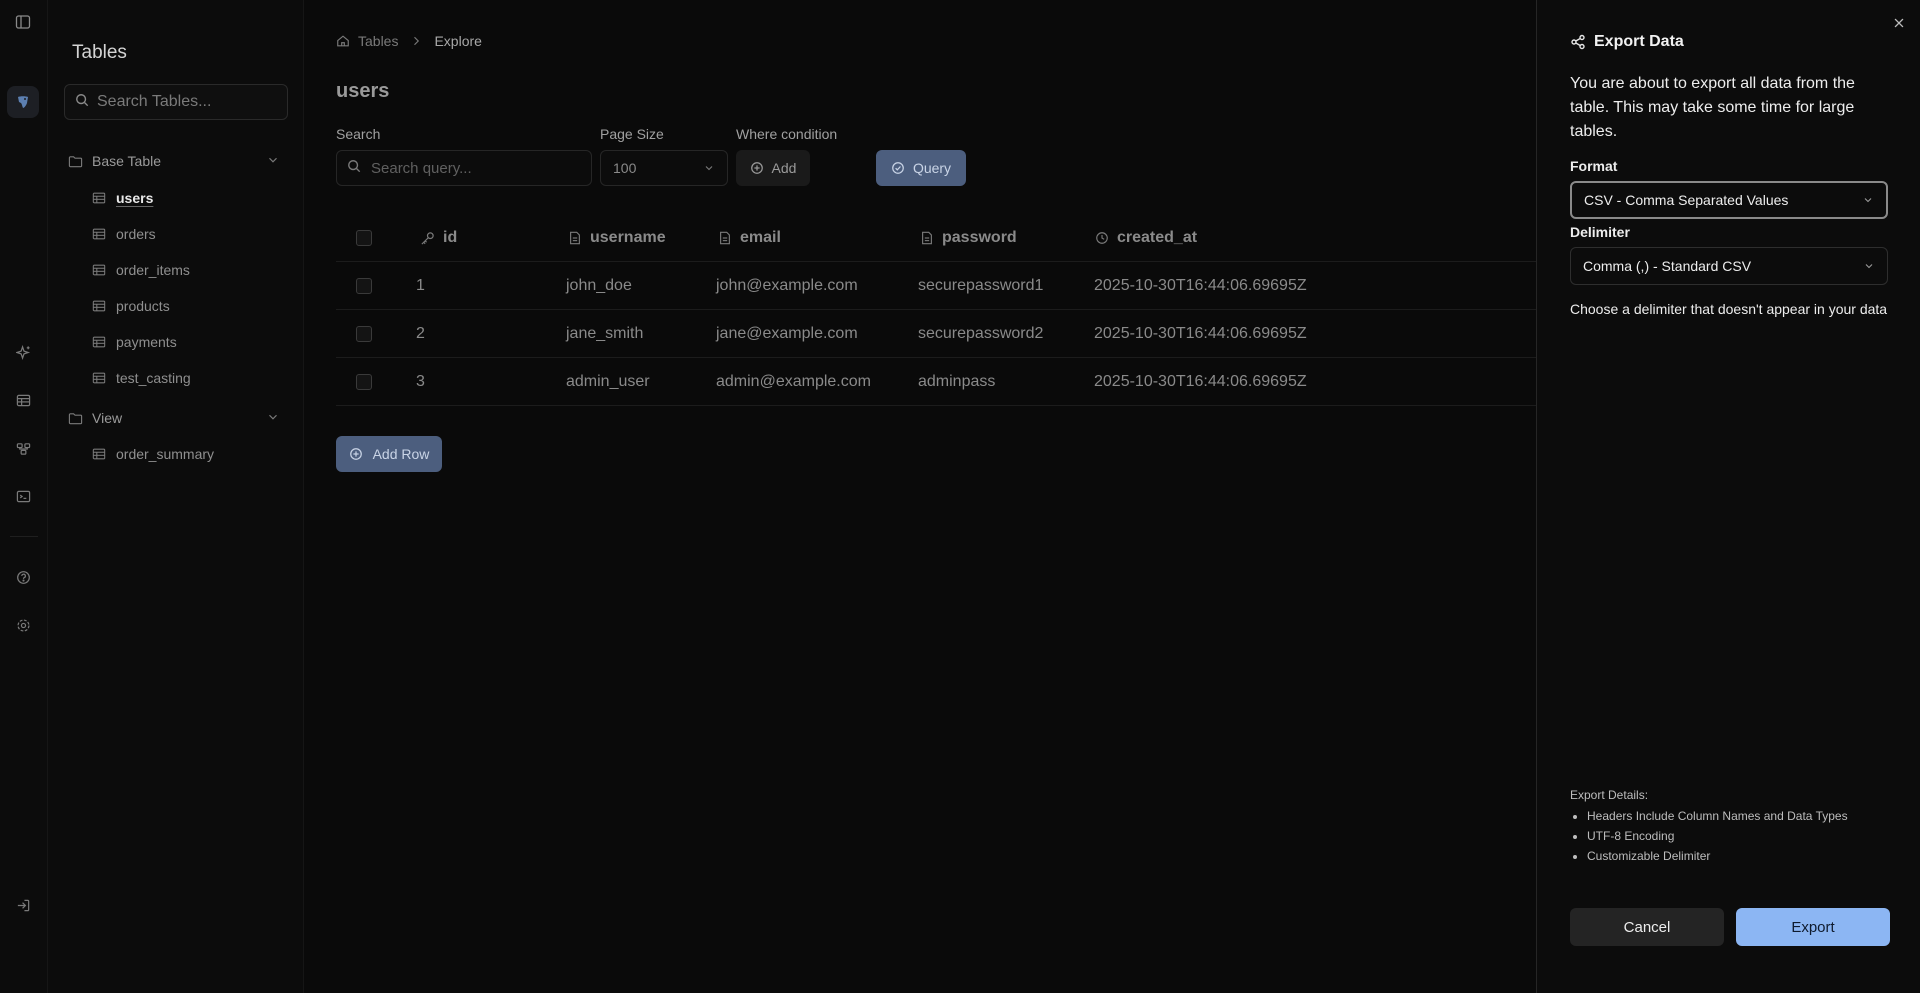  Describe the element at coordinates (1647, 927) in the screenshot. I see `cancel-button: Cancel` at that location.